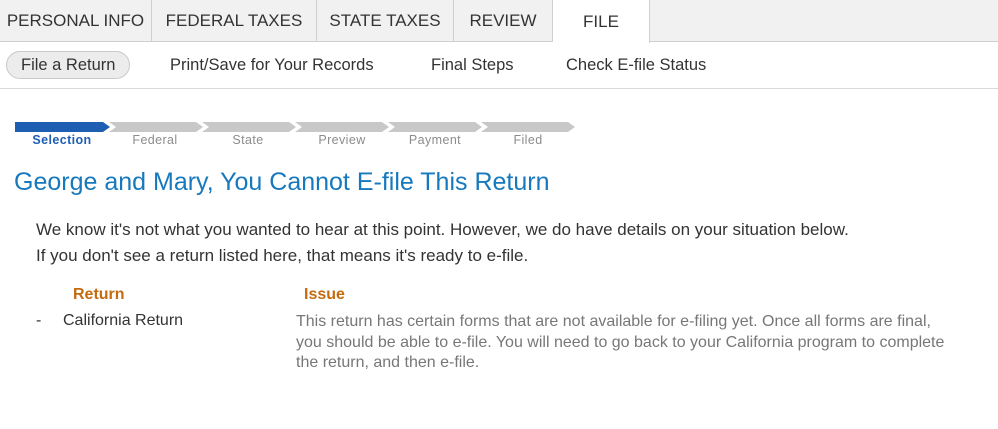 This screenshot has height=429, width=998. I want to click on progress-step-payment: Payment, so click(435, 140).